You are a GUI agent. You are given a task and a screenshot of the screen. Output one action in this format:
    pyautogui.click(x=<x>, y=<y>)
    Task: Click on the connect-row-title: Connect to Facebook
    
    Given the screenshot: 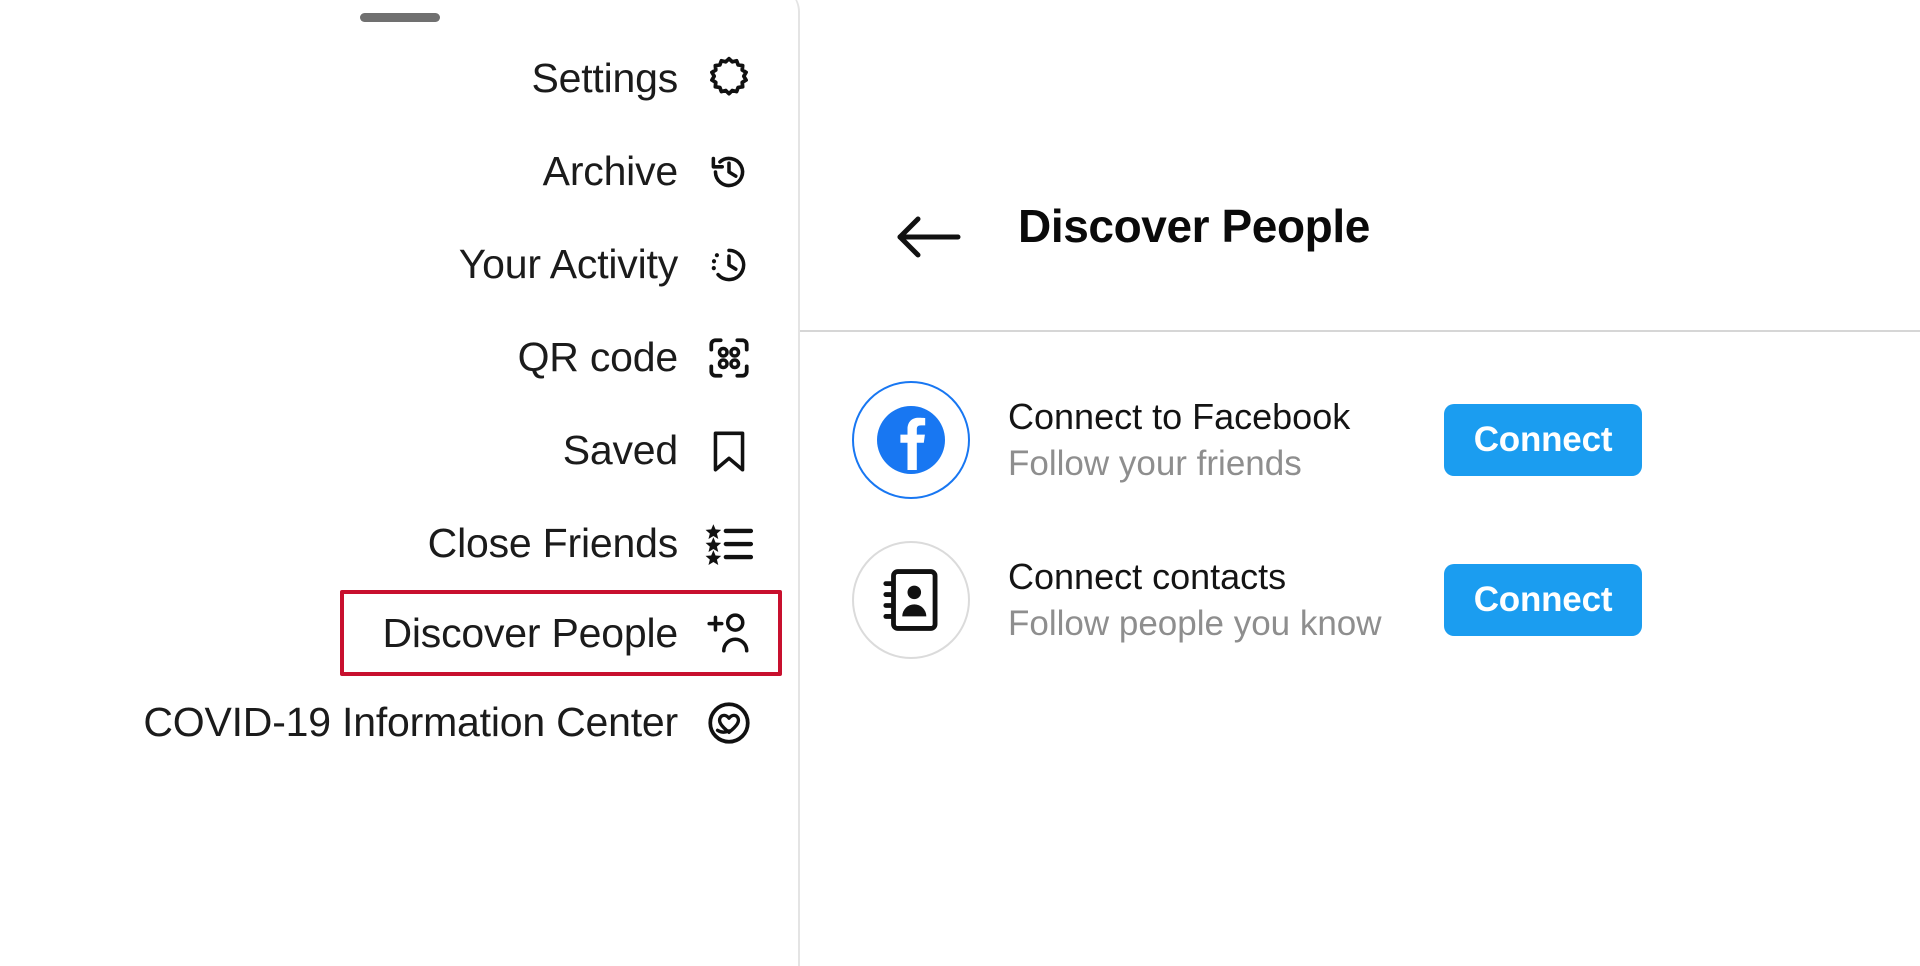 What is the action you would take?
    pyautogui.click(x=1179, y=416)
    